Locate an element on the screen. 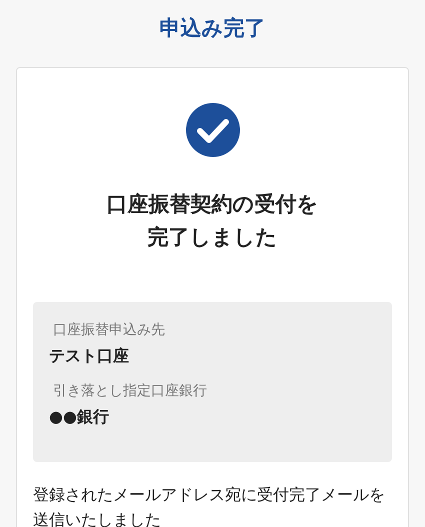 This screenshot has width=425, height=527. detail-value: テスト口座 is located at coordinates (89, 356).